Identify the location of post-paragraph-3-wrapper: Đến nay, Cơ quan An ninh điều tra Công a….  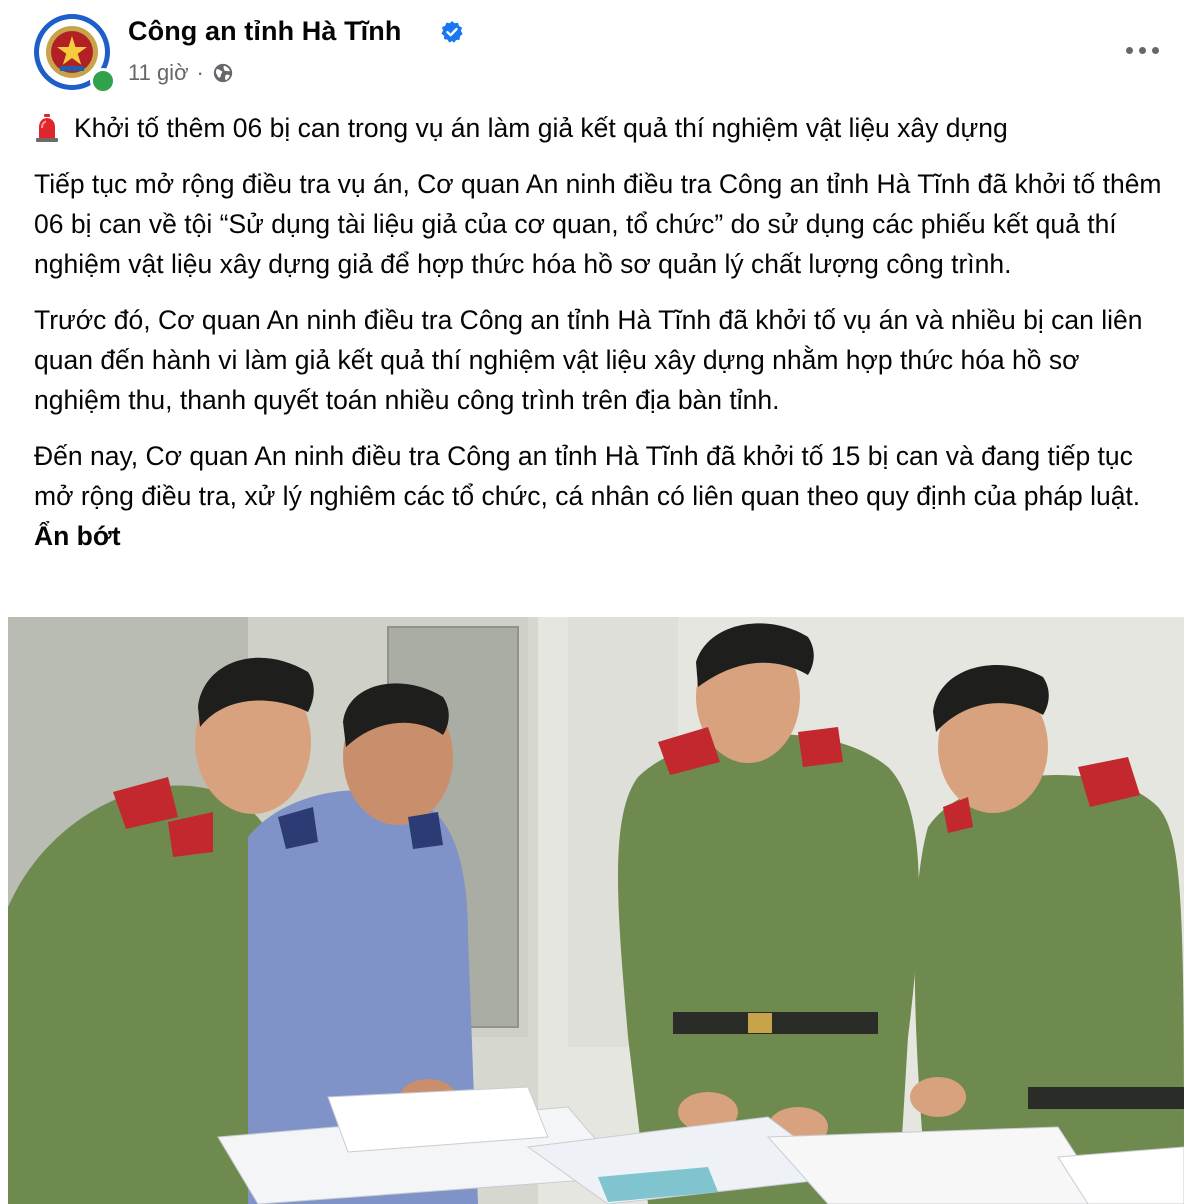
(601, 496).